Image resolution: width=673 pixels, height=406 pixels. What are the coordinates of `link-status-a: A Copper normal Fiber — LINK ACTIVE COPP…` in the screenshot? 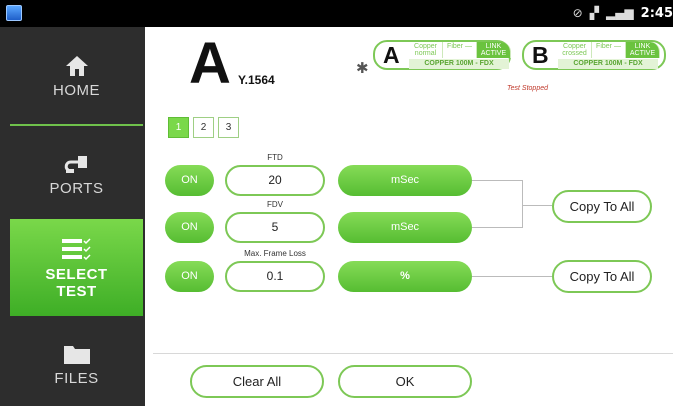 It's located at (442, 55).